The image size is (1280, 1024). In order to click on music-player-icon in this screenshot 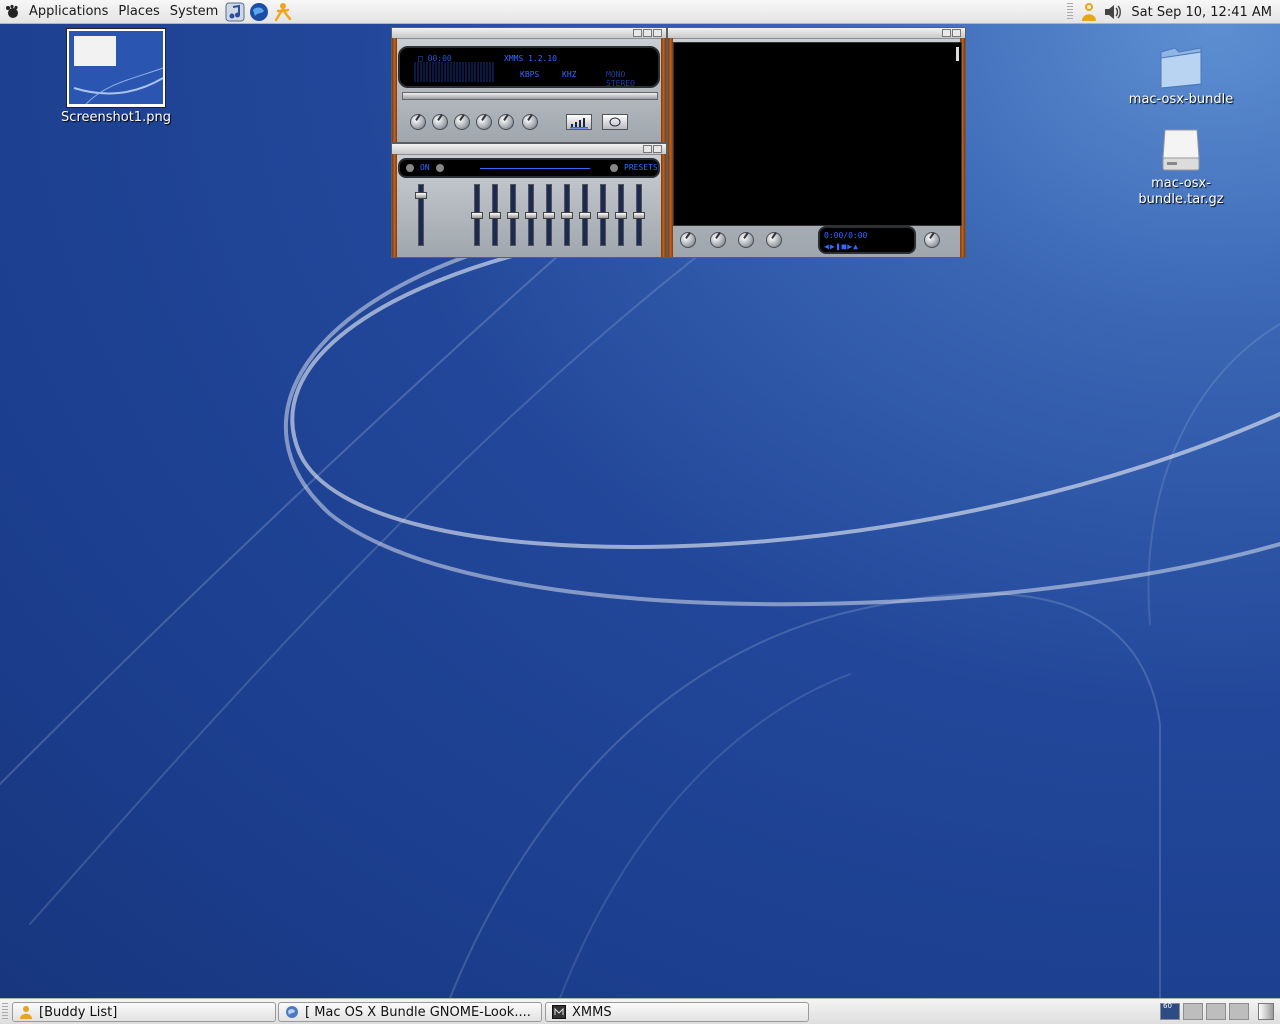, I will do `click(235, 12)`.